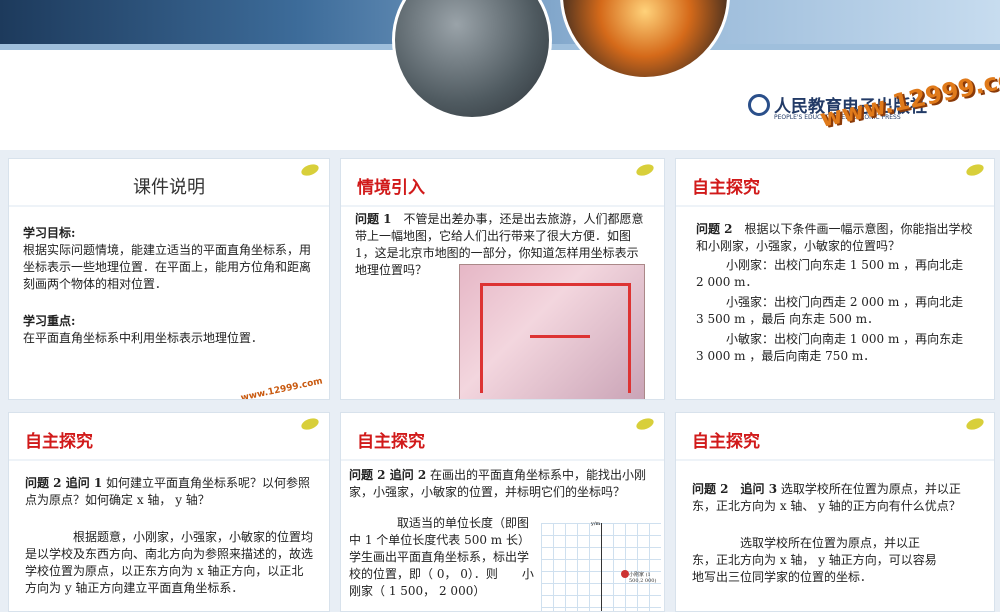 Image resolution: width=1000 pixels, height=612 pixels. What do you see at coordinates (834, 237) in the screenshot?
I see `question-text: 根据以下条件画一幅示意图，你能指出学校和小刚家，小强家，小敏家的位置吗？` at bounding box center [834, 237].